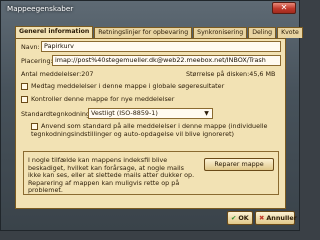 The height and width of the screenshot is (240, 320). I want to click on cancel-button: ✖ Annuller, so click(276, 218).